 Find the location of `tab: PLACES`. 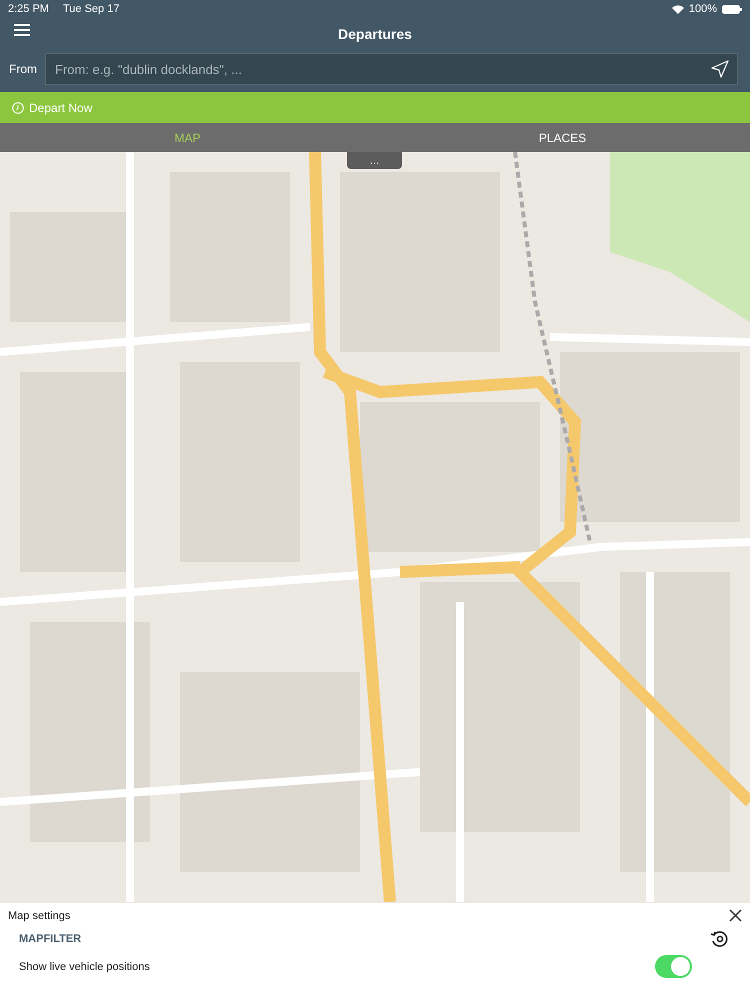

tab: PLACES is located at coordinates (562, 137).